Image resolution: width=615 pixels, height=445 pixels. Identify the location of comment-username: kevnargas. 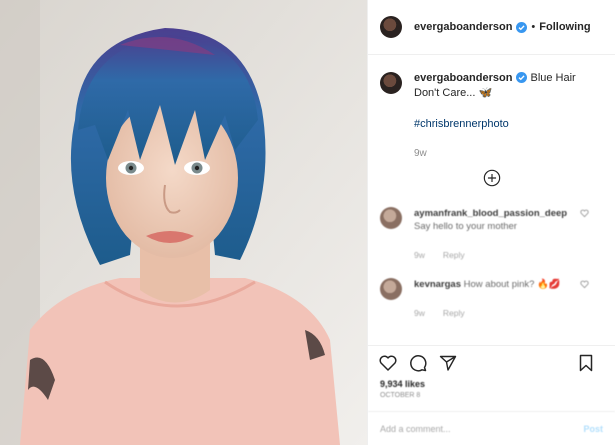
(437, 284).